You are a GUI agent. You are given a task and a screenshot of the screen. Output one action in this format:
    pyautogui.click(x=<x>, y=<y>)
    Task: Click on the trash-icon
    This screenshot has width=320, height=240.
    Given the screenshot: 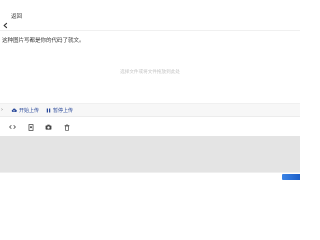 What is the action you would take?
    pyautogui.click(x=66, y=127)
    